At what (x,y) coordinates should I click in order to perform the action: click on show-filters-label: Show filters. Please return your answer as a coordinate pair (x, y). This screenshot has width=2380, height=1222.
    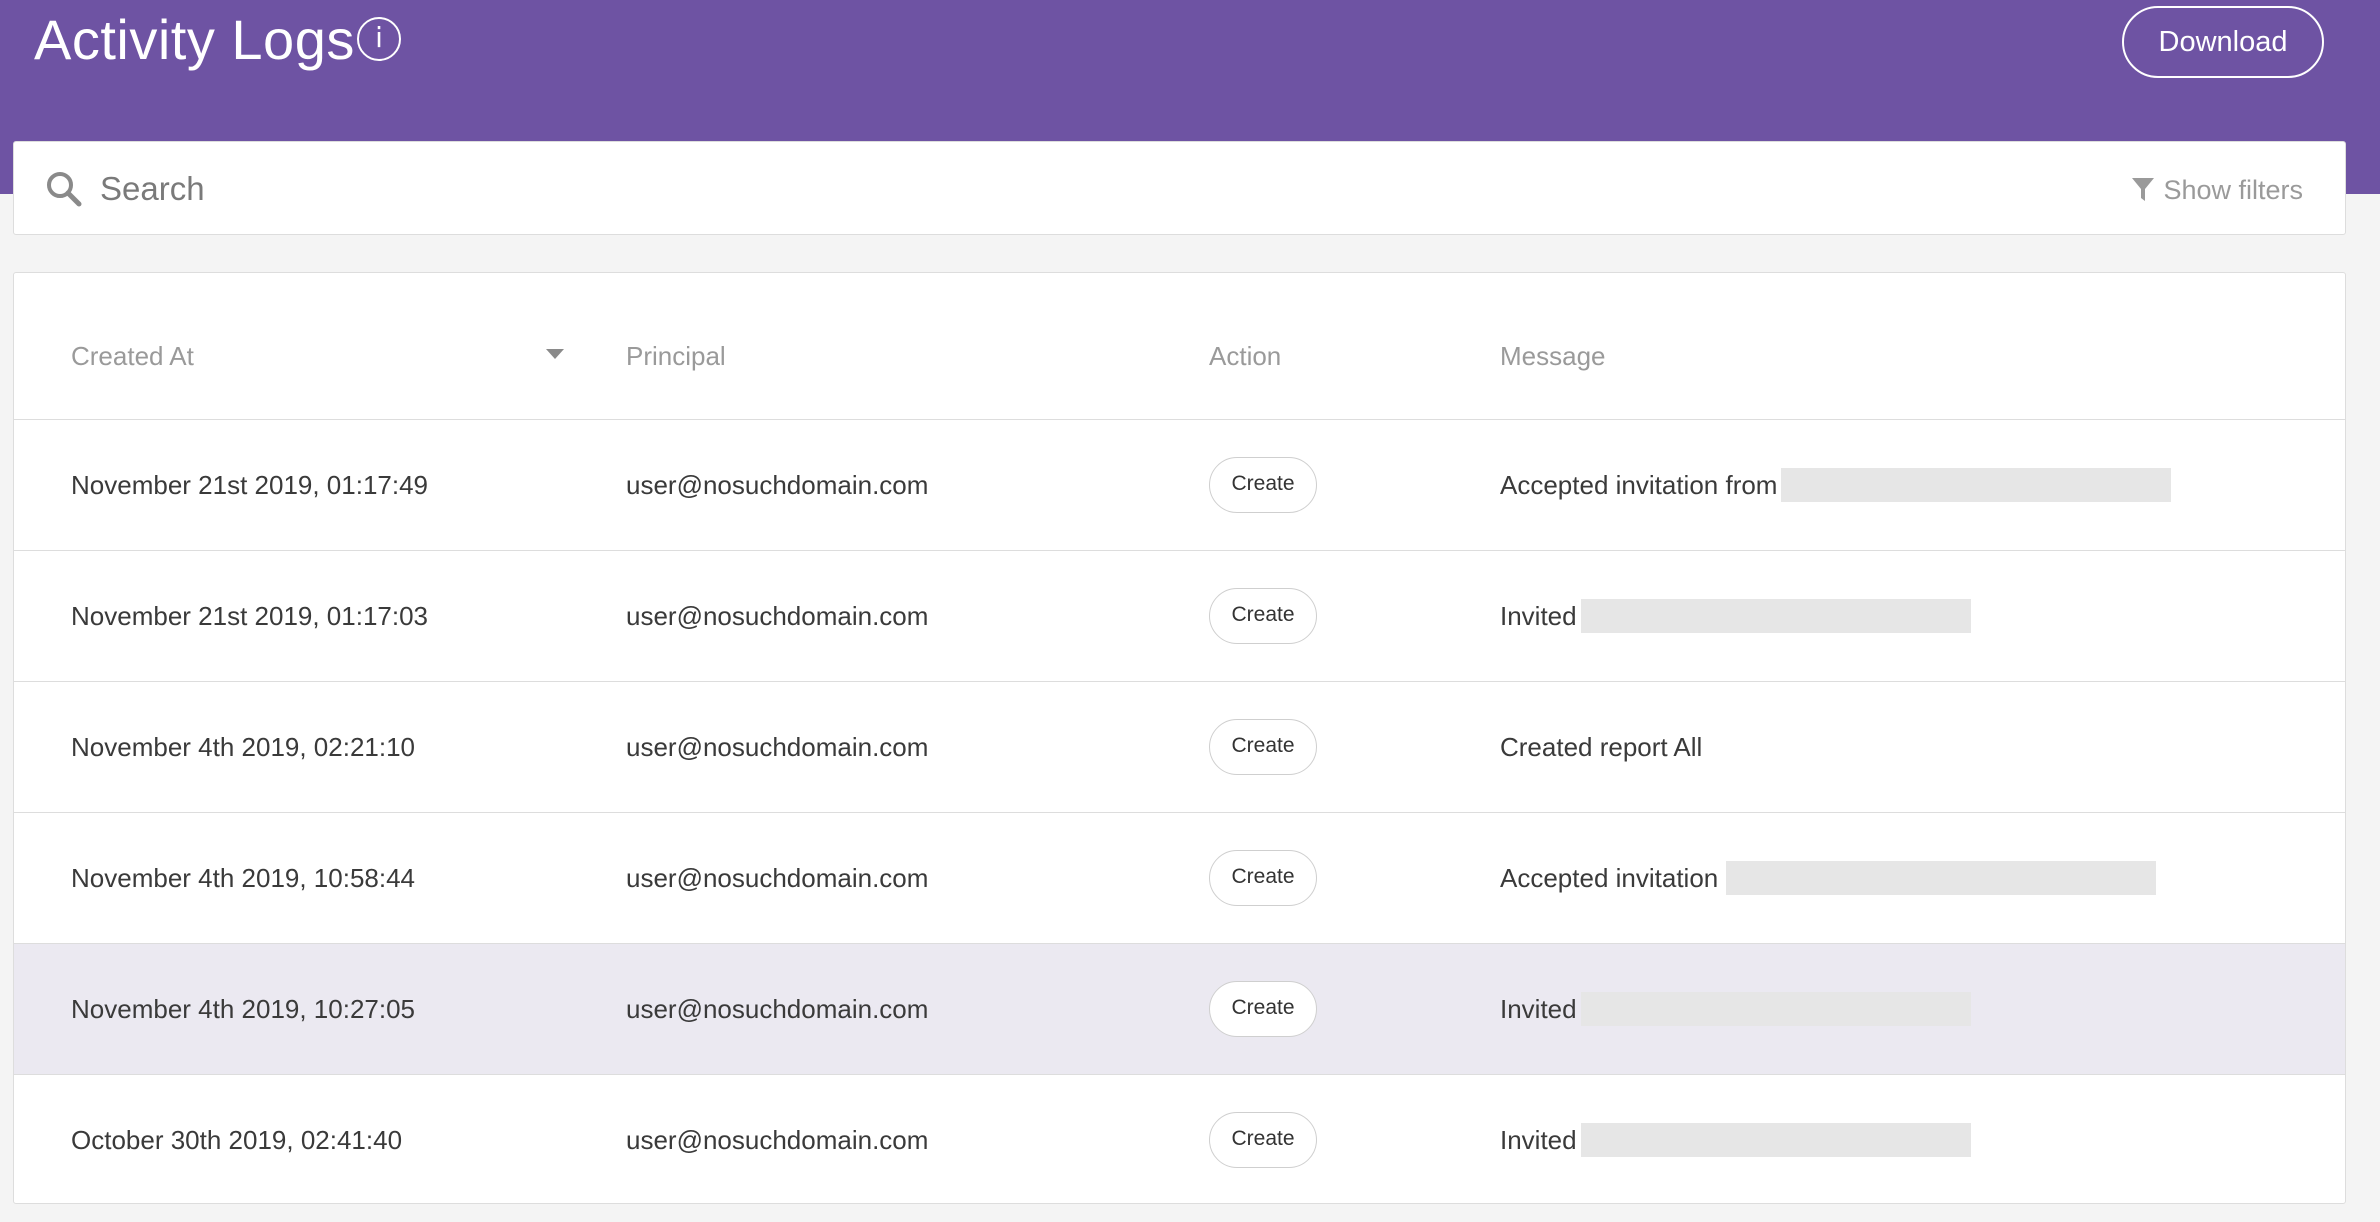
    Looking at the image, I should click on (2233, 189).